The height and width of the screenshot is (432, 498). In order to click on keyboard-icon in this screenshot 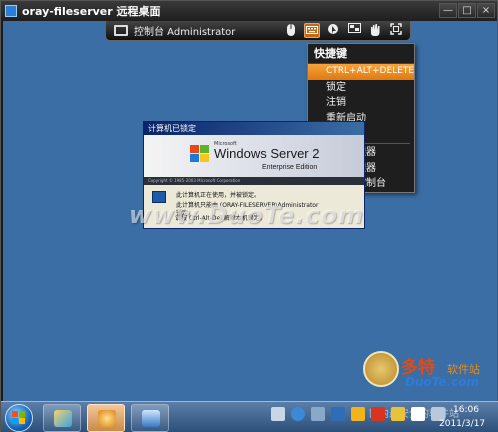, I will do `click(312, 30)`.